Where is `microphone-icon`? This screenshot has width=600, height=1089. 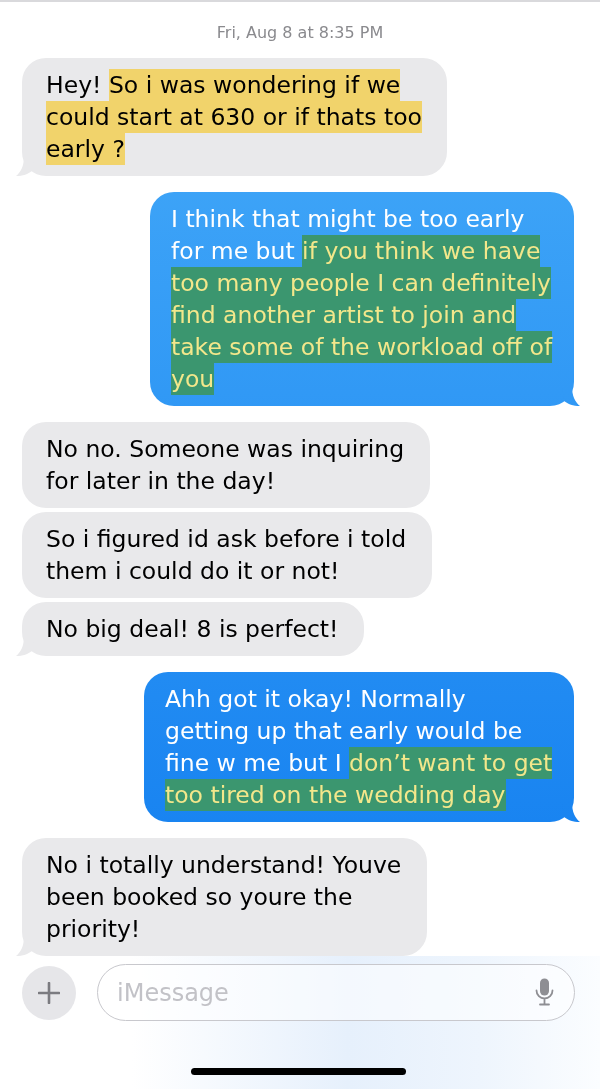 microphone-icon is located at coordinates (544, 992).